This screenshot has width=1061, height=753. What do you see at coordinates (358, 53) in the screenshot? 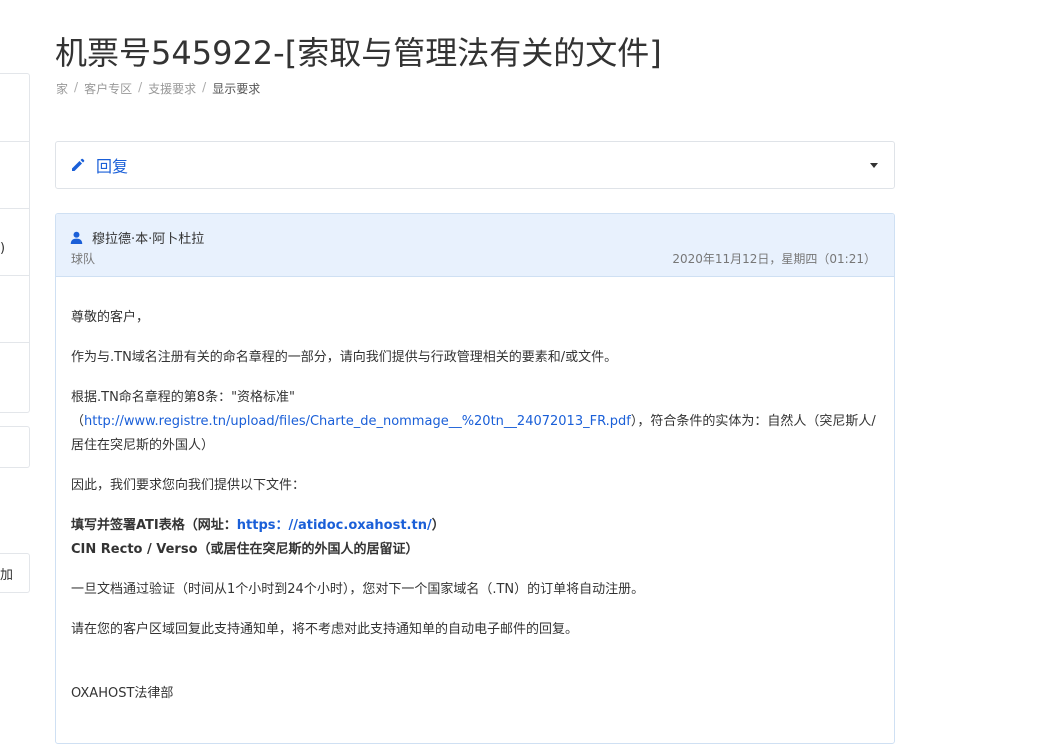
I see `page-title: 机票号545922-[索取与管理法有关的文件]` at bounding box center [358, 53].